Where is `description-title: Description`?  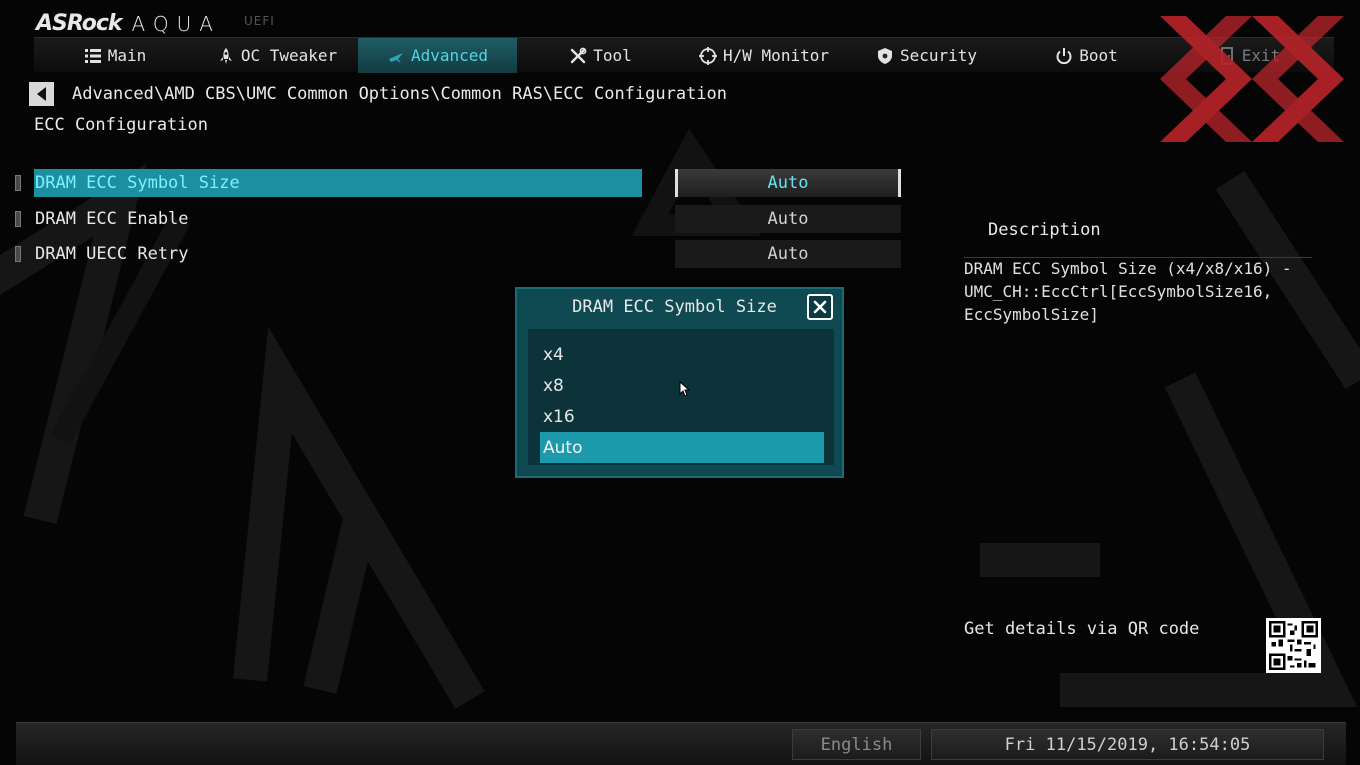 description-title: Description is located at coordinates (1044, 230).